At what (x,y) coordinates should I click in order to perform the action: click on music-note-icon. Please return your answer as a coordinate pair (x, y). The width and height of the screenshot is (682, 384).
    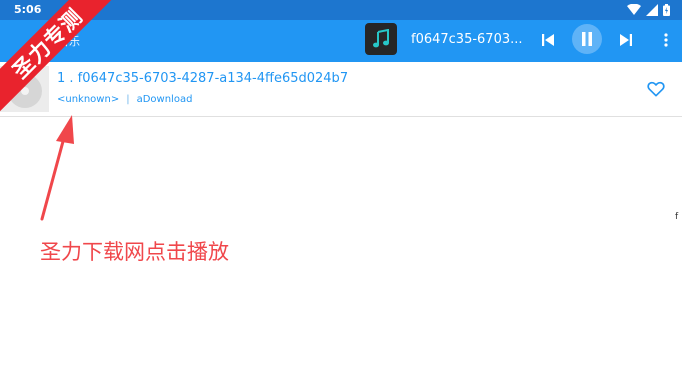
    Looking at the image, I should click on (381, 38).